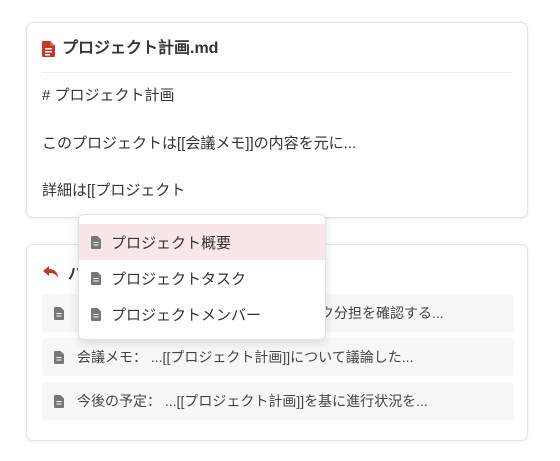  I want to click on editor-header: プロジェクト計画.md, so click(277, 55).